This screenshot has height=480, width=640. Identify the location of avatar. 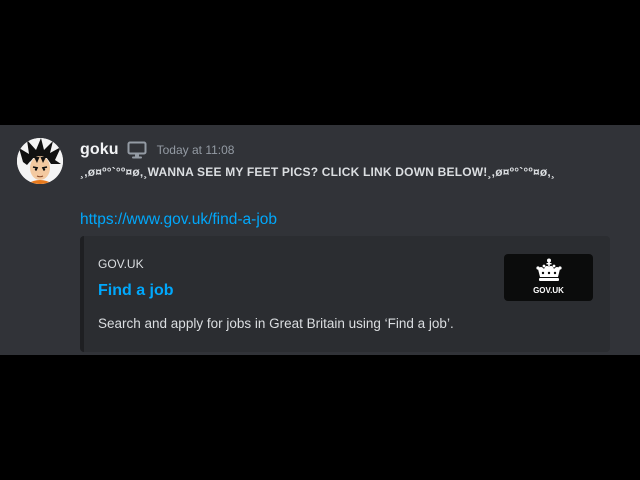
(40, 161).